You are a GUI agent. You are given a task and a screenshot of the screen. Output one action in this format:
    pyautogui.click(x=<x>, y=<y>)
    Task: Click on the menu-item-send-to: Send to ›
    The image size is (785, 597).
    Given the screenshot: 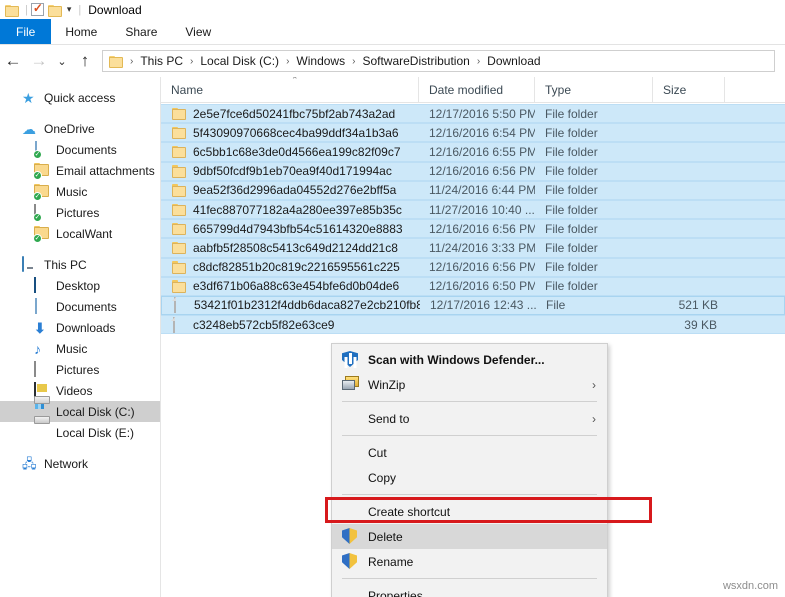 What is the action you would take?
    pyautogui.click(x=469, y=418)
    